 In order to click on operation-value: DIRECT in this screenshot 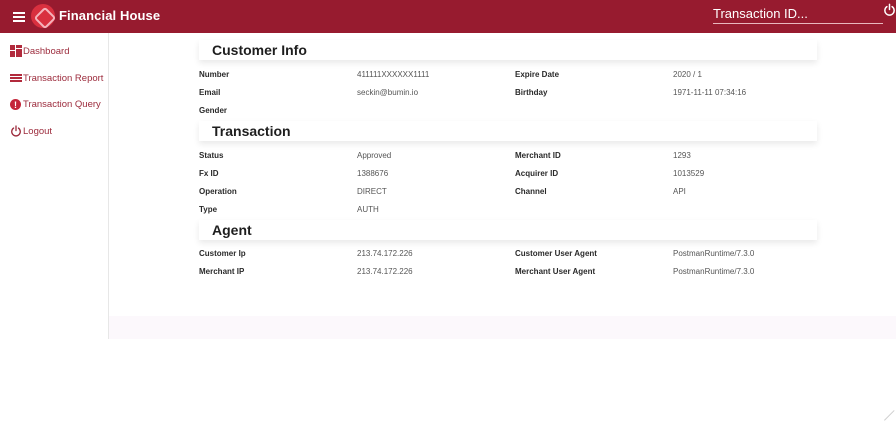, I will do `click(372, 191)`.